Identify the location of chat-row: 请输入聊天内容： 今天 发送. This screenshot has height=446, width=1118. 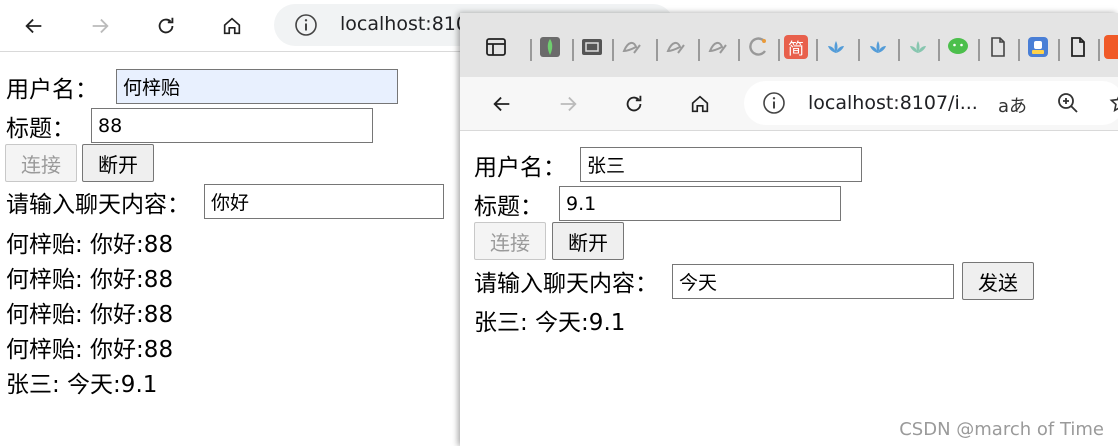
(754, 281).